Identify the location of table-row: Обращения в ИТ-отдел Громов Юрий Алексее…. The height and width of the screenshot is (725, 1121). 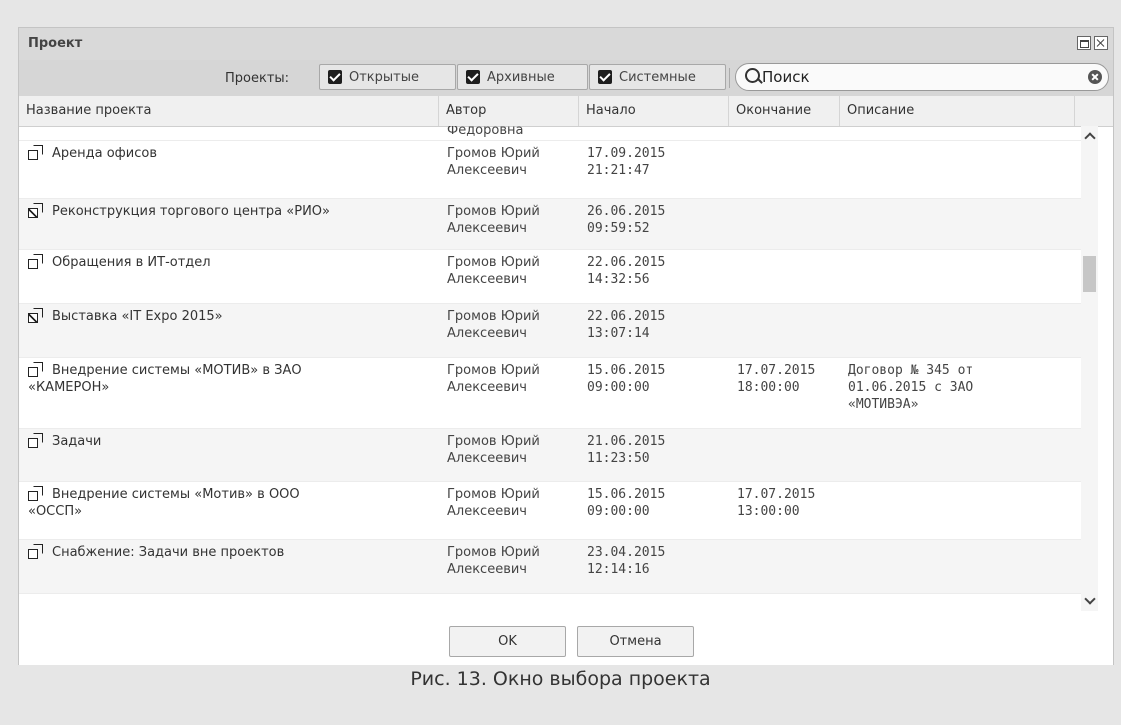
(550, 277).